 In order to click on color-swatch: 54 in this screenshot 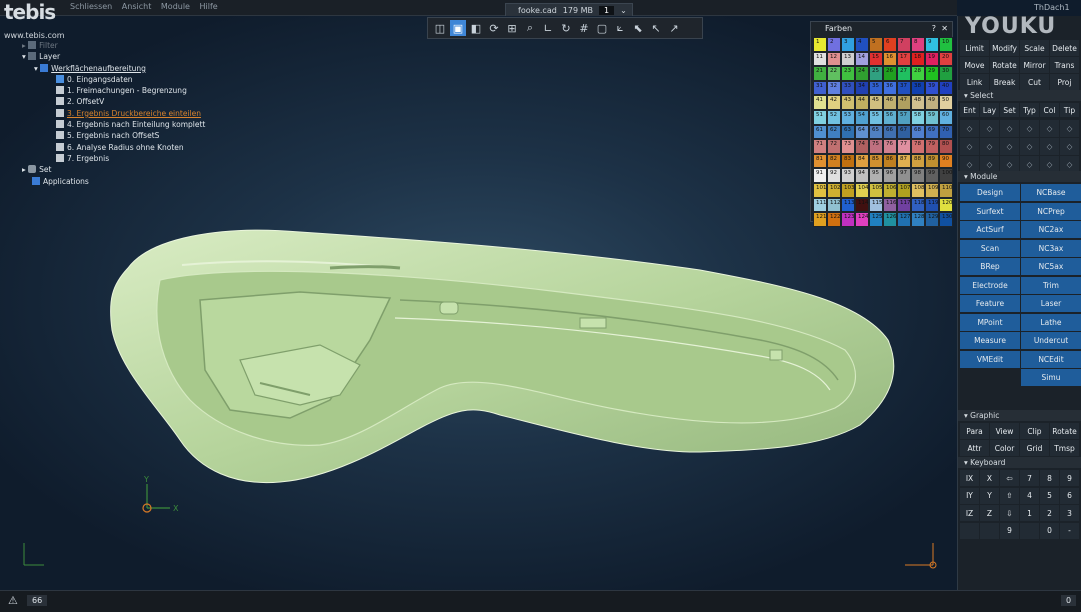, I will do `click(862, 117)`.